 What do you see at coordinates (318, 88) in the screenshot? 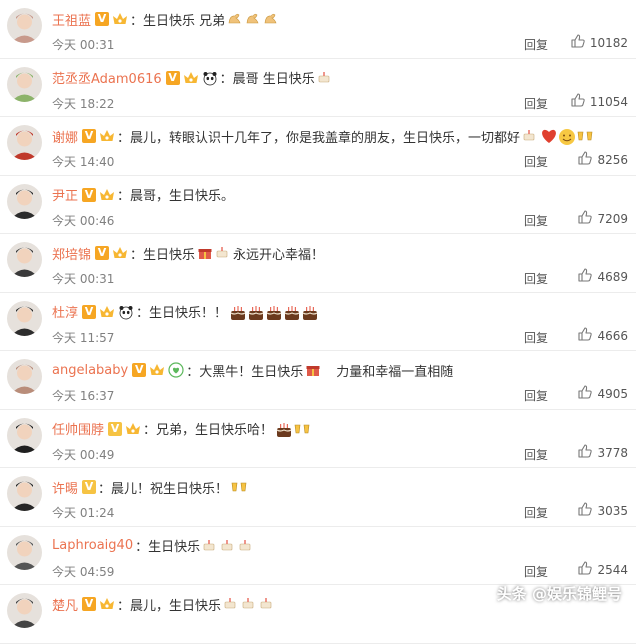
I see `comment-row: 范丞丞Adam0616 V ：晨哥 生日快乐 今天 18:22 回复 11054` at bounding box center [318, 88].